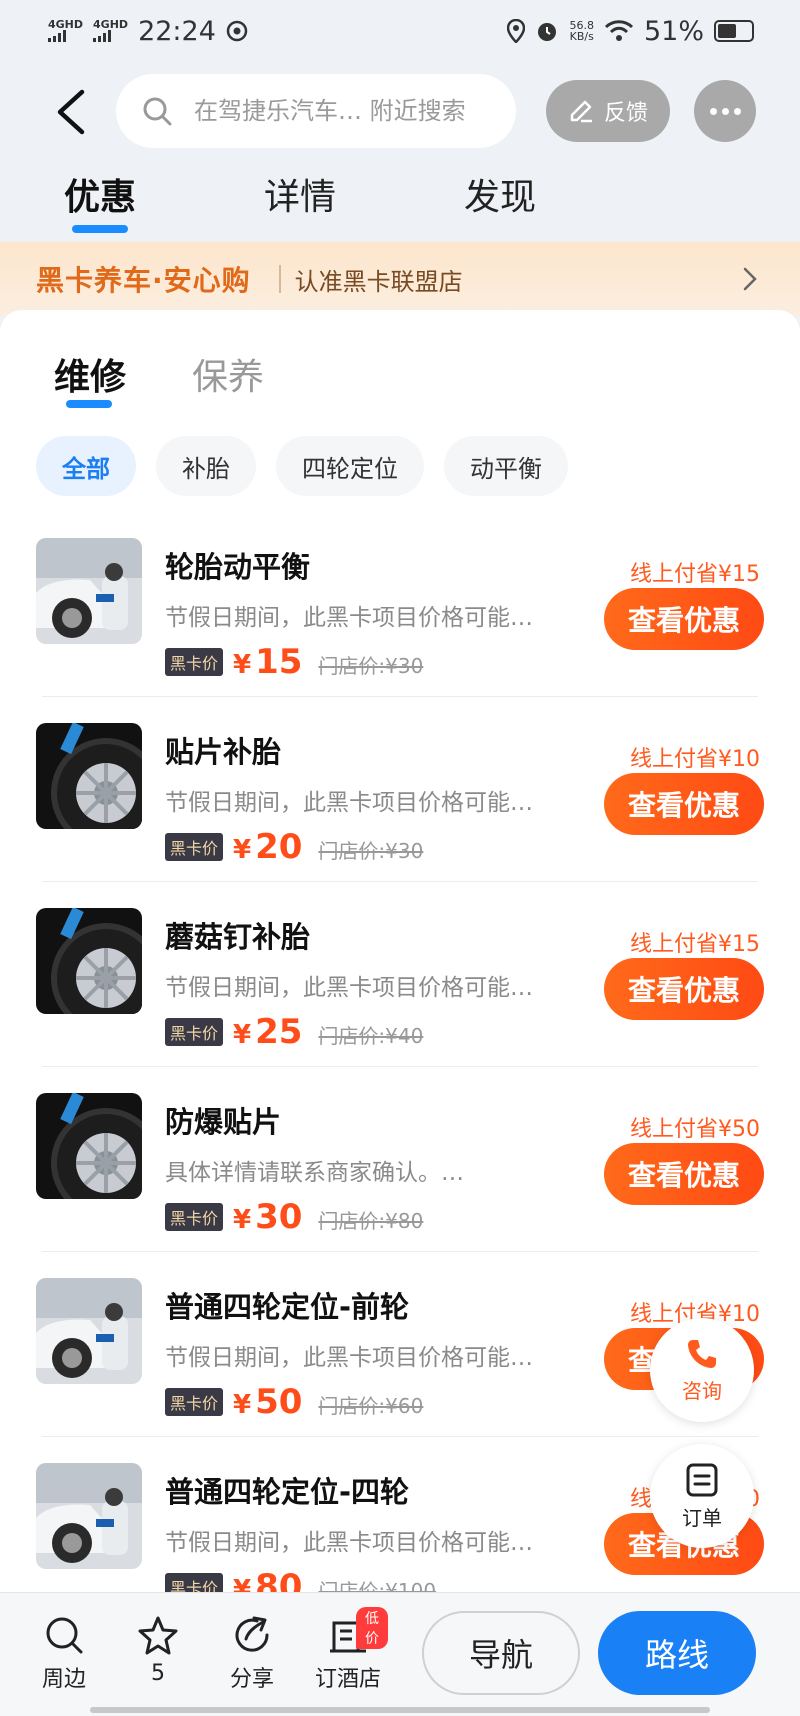 The height and width of the screenshot is (1716, 800). I want to click on price-row: 黑卡价 ¥20 门店价:¥30, so click(294, 847).